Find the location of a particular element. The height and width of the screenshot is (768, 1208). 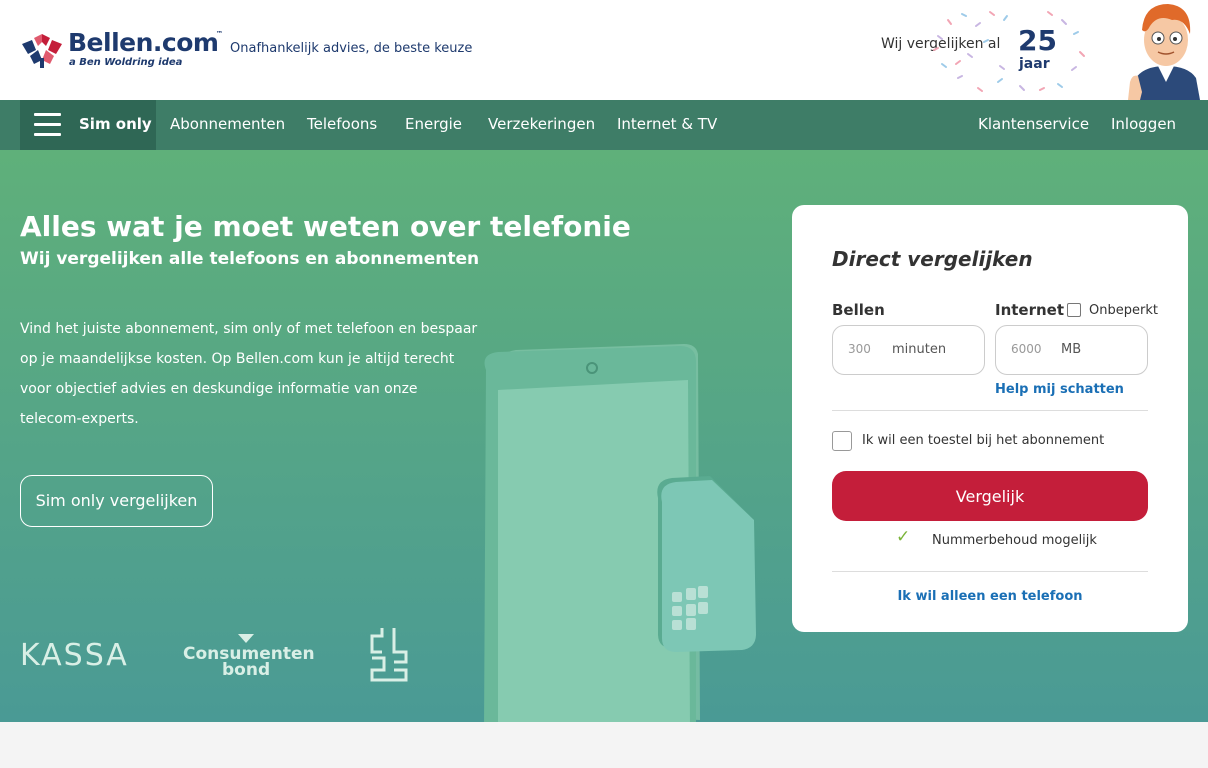

compare-title: Direct vergelijken is located at coordinates (932, 259).